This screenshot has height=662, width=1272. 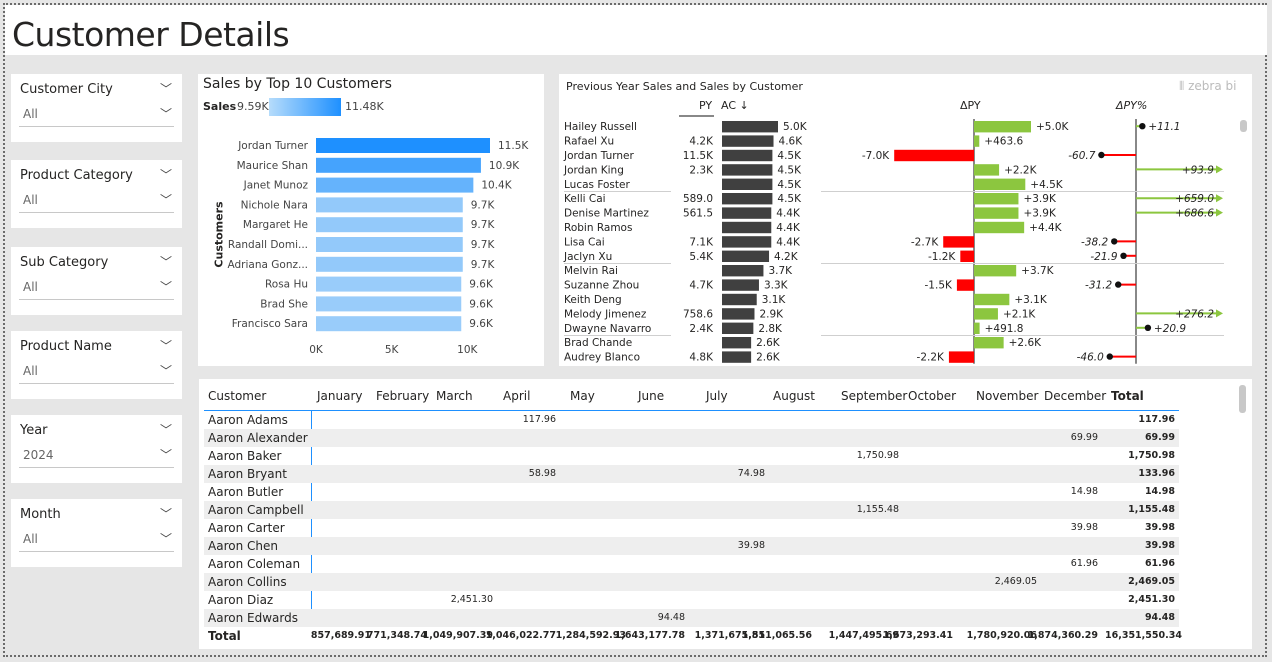 What do you see at coordinates (691, 492) in the screenshot?
I see `table-row: Aaron Butler 14.98 14.98` at bounding box center [691, 492].